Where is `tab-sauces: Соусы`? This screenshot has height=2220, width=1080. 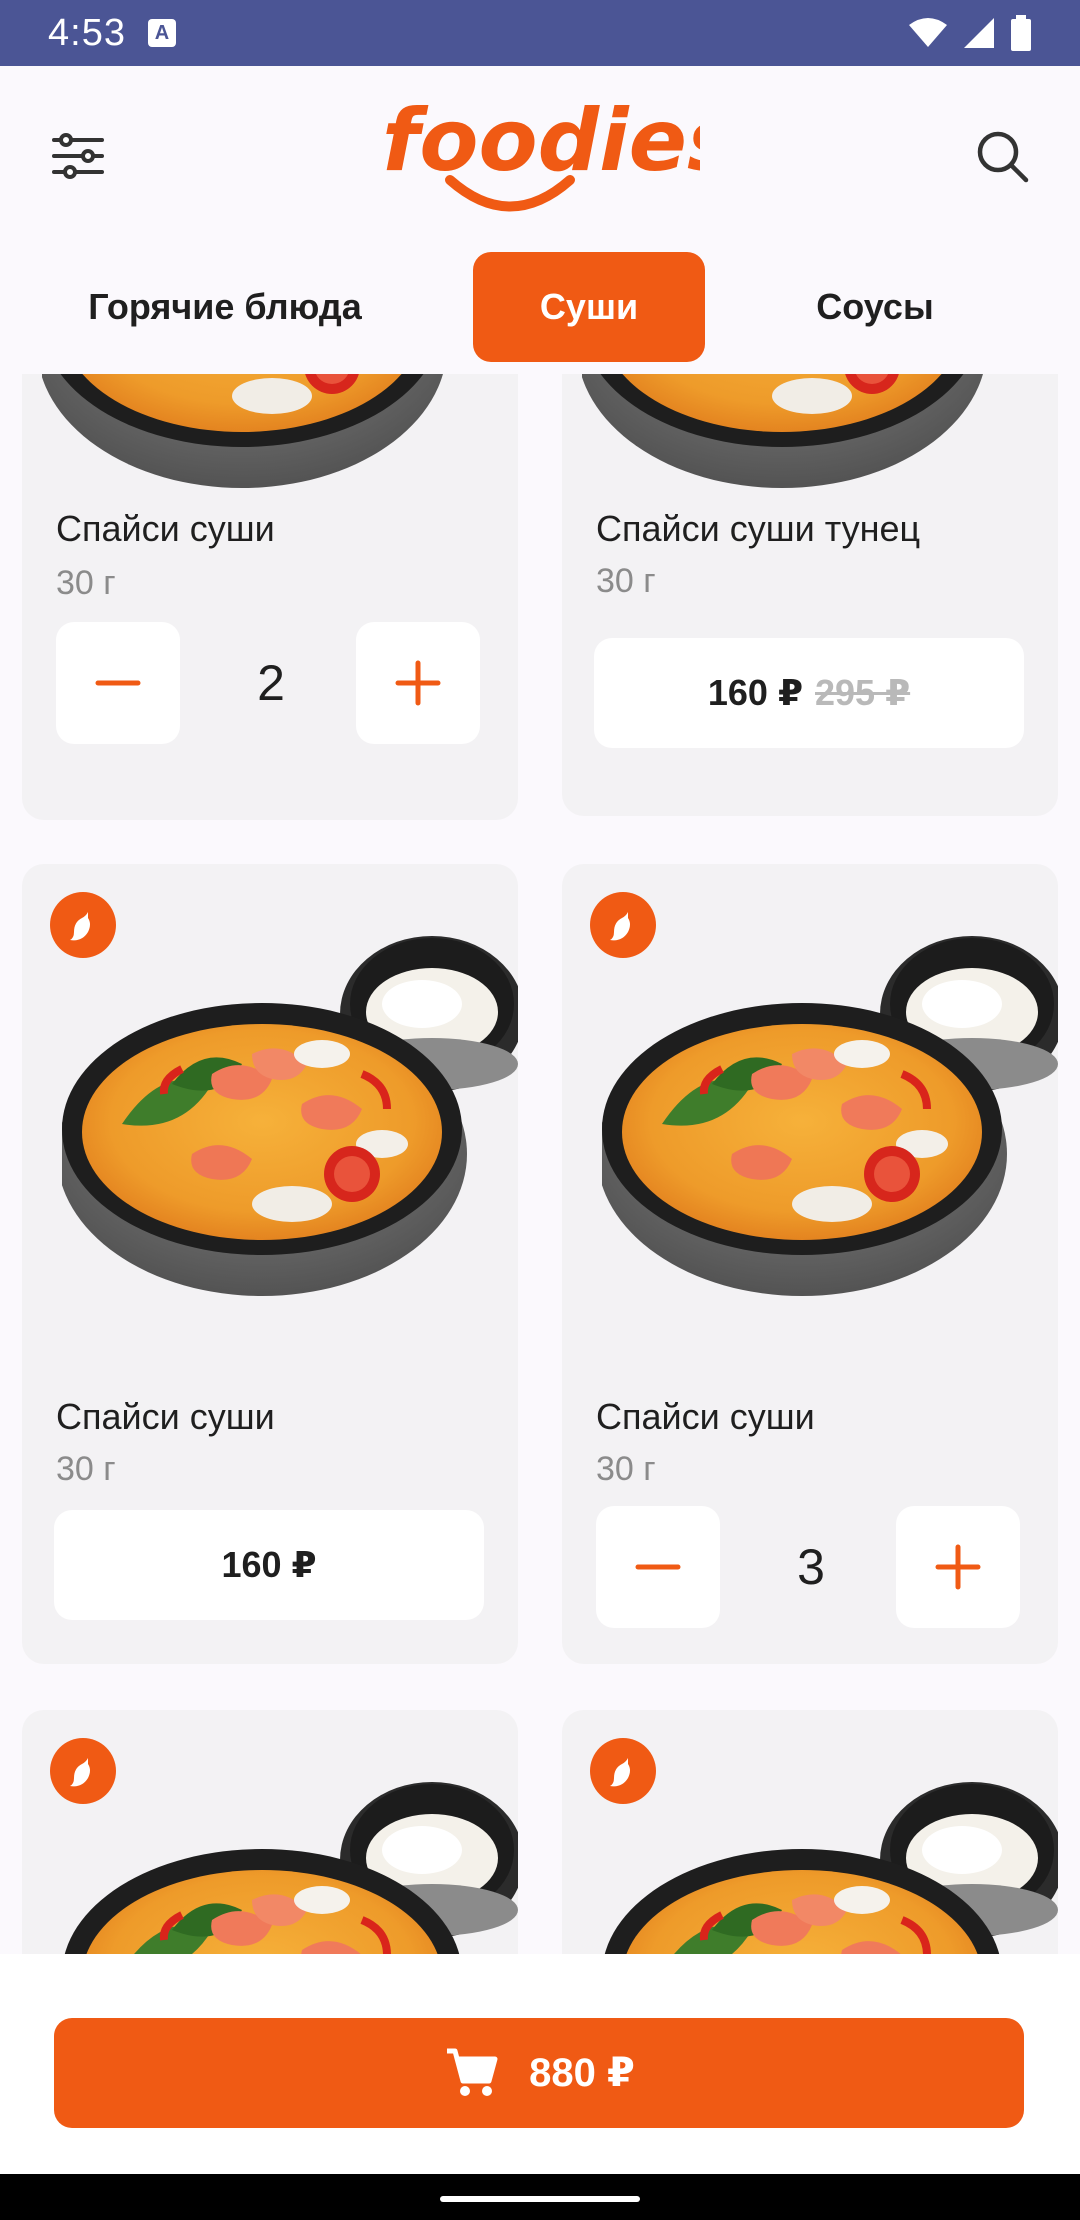 tab-sauces: Соусы is located at coordinates (875, 307).